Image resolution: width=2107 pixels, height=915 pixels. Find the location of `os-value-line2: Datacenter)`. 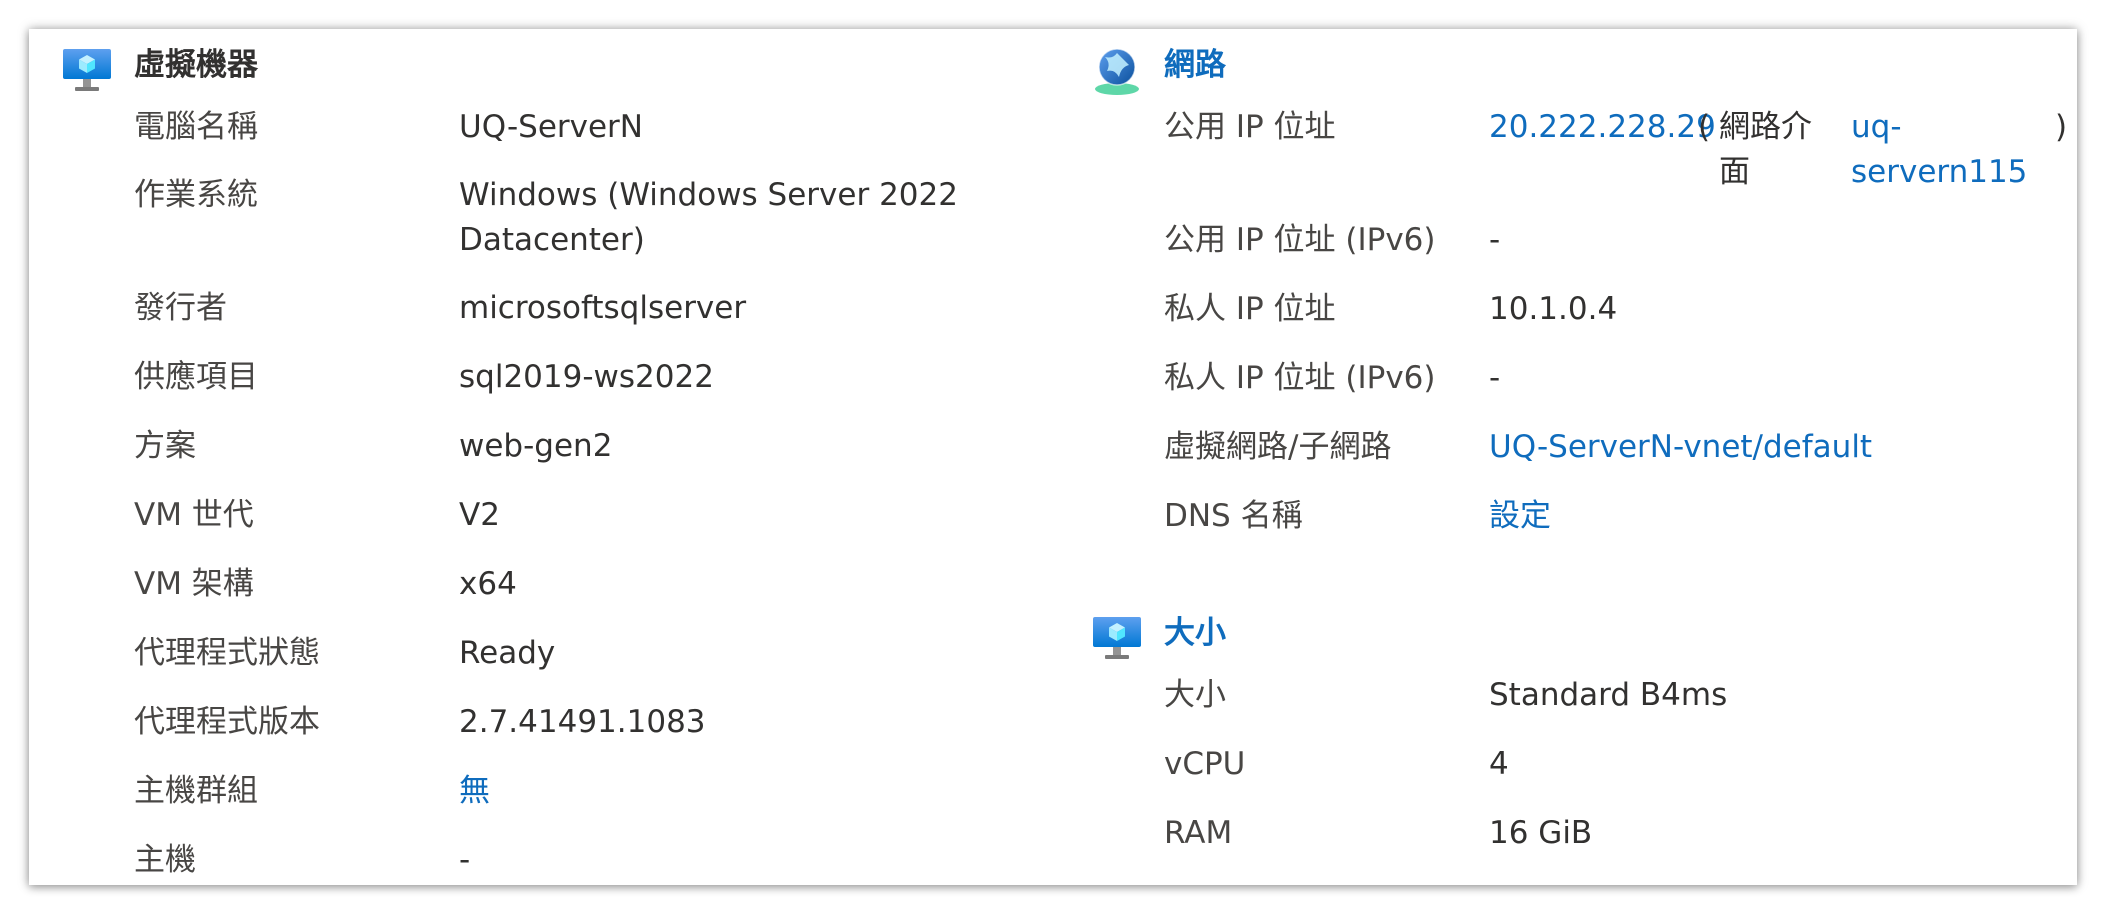

os-value-line2: Datacenter) is located at coordinates (552, 240).